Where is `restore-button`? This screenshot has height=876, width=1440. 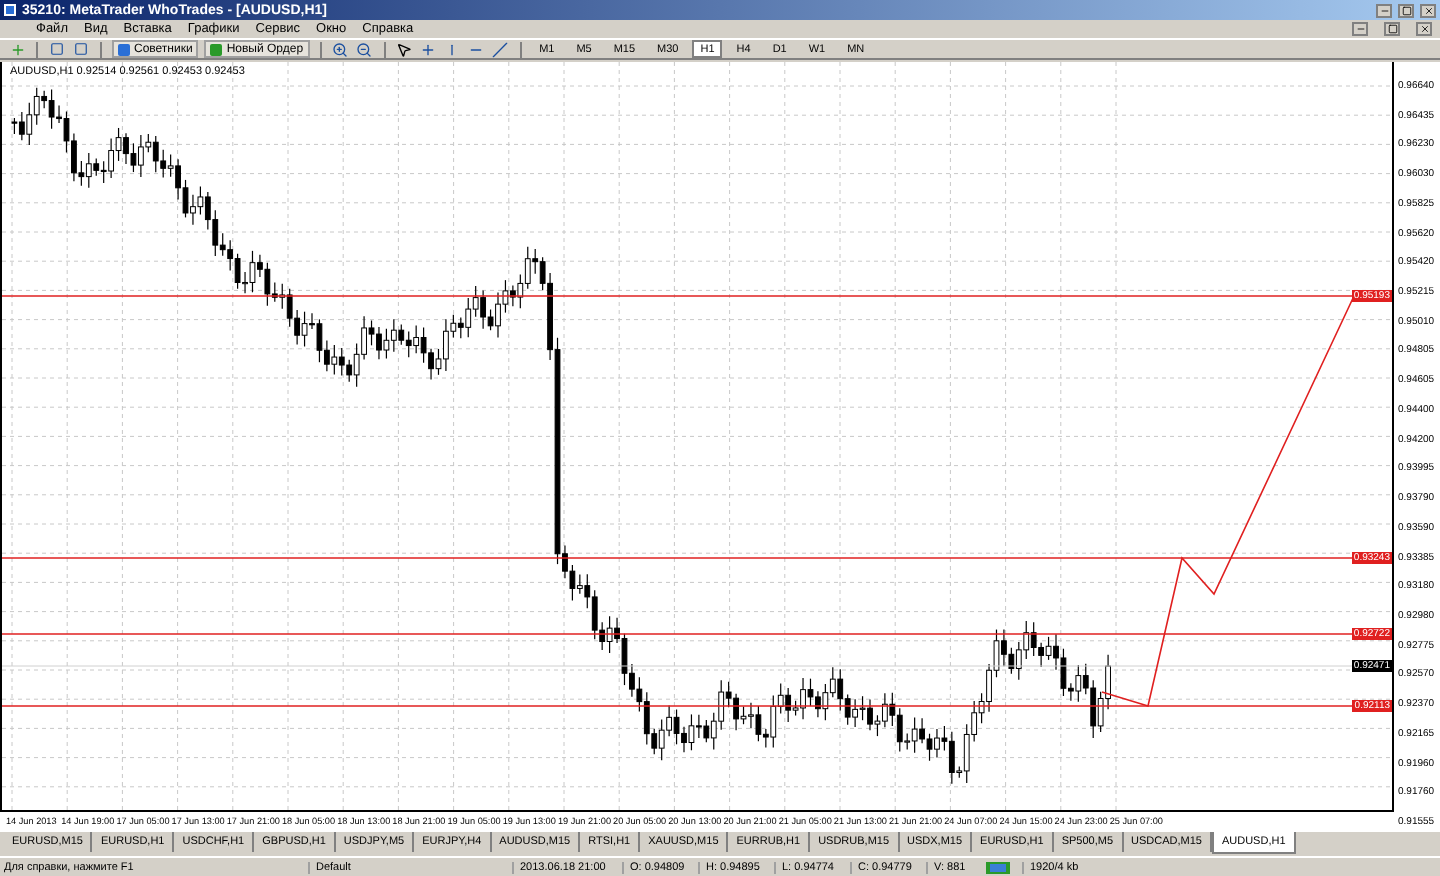 restore-button is located at coordinates (1392, 29).